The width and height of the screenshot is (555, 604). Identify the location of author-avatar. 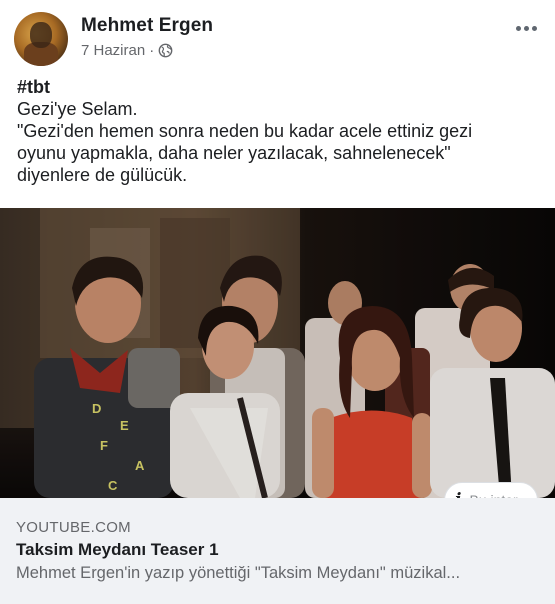
(41, 39).